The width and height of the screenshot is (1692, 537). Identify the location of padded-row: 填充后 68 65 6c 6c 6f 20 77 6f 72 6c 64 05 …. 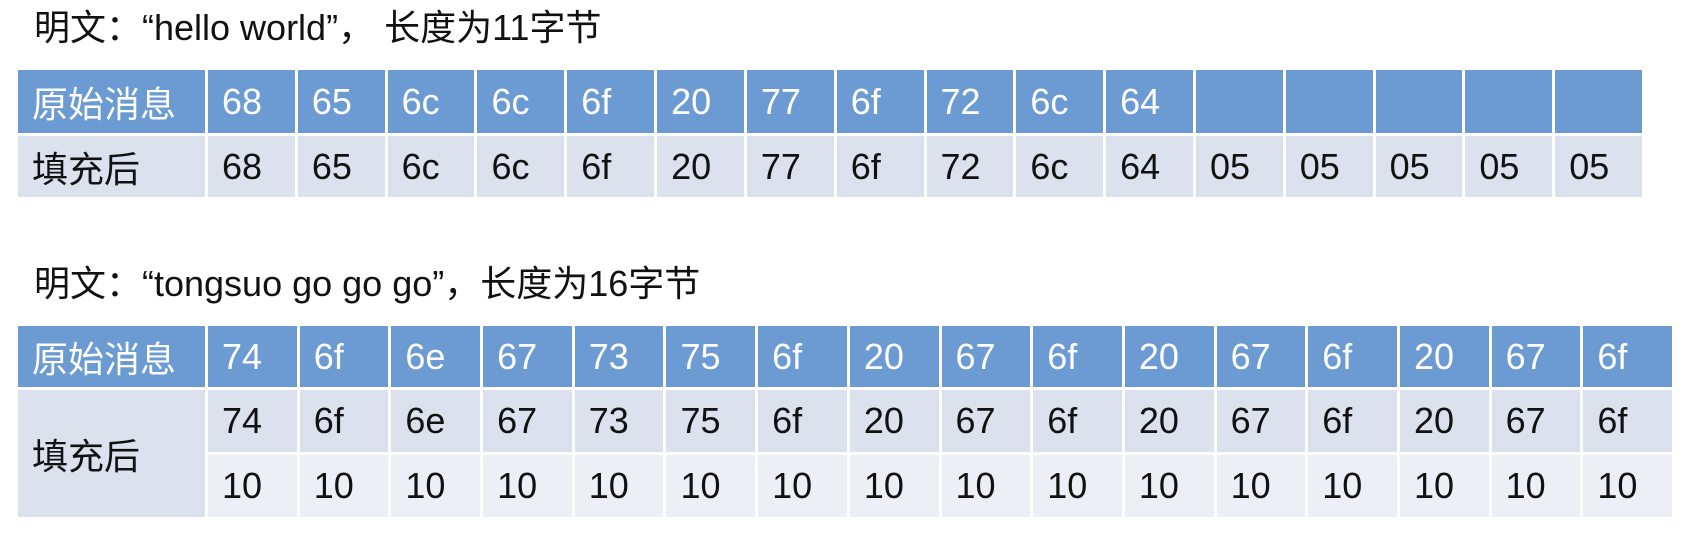
(830, 166).